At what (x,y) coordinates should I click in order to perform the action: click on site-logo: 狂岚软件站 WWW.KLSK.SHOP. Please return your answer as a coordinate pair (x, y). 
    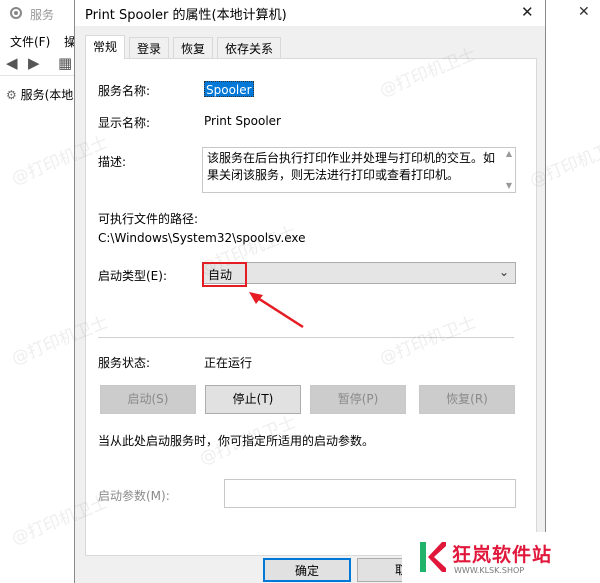
    Looking at the image, I should click on (501, 557).